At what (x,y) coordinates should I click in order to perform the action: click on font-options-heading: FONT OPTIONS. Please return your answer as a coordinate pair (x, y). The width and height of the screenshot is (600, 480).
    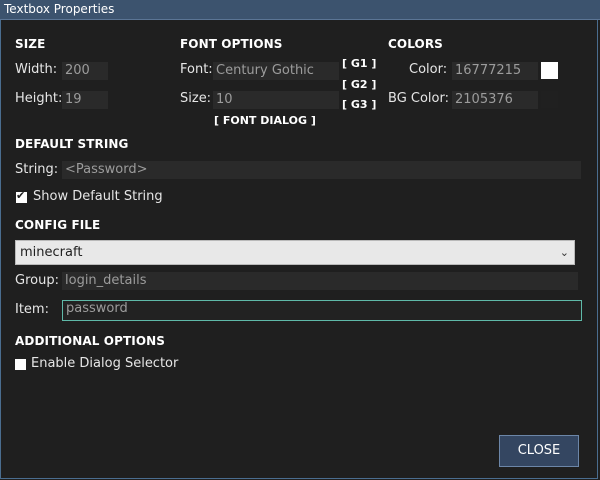
    Looking at the image, I should click on (231, 44).